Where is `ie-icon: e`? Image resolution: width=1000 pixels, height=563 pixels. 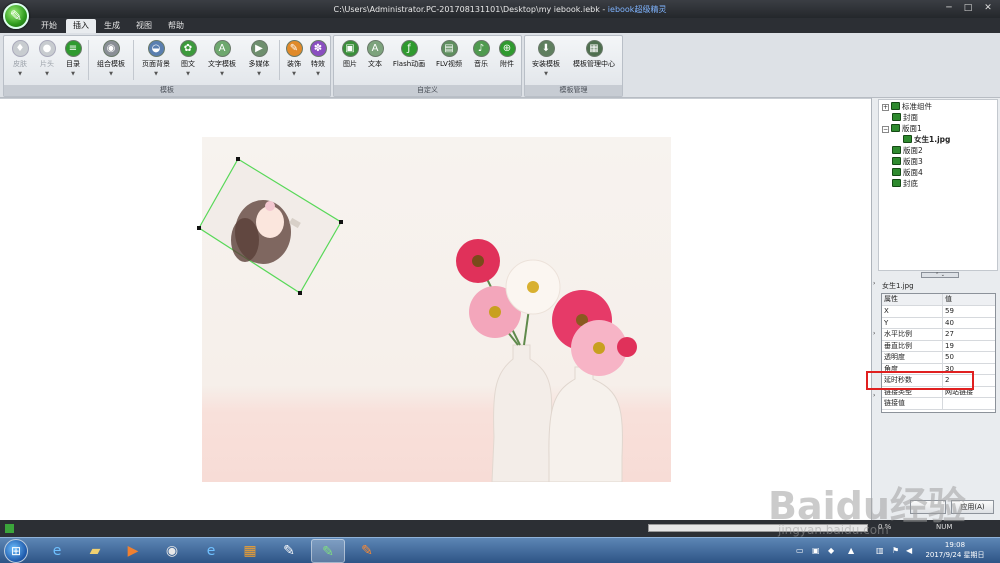
ie-icon: e is located at coordinates (57, 551).